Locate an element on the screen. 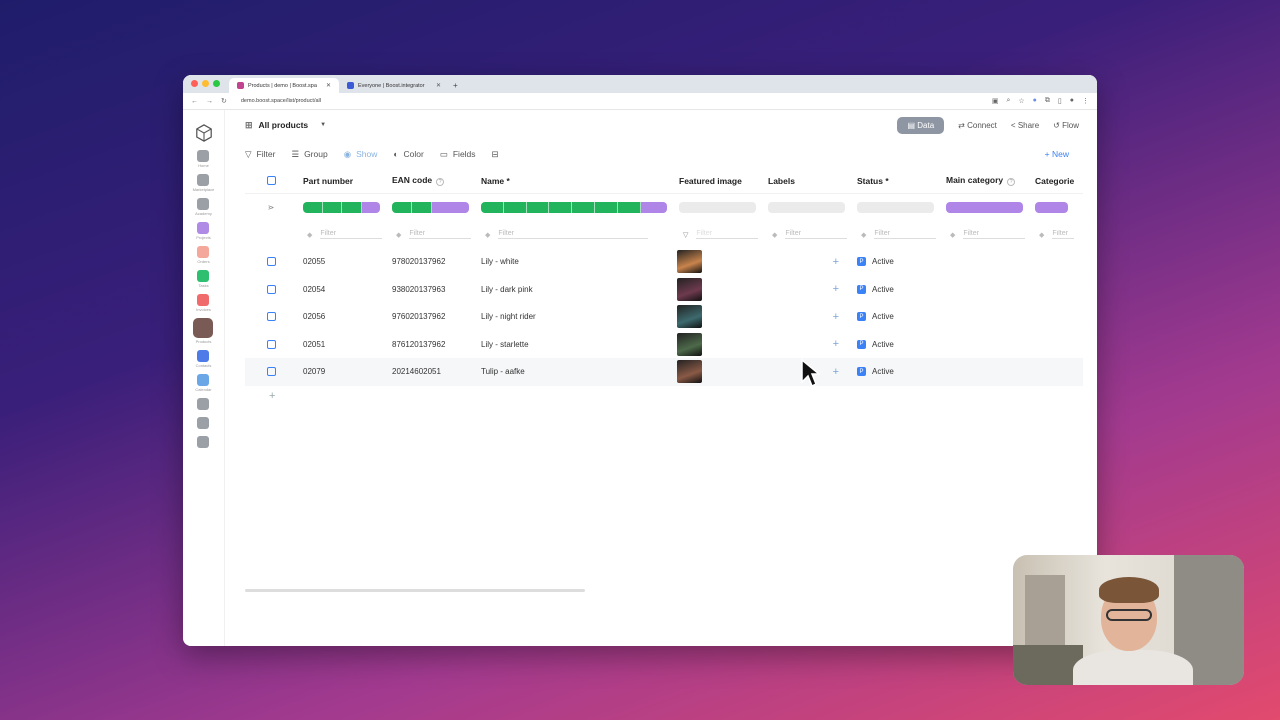 The width and height of the screenshot is (1280, 720). sidebar-item-orders: Orders is located at coordinates (204, 255).